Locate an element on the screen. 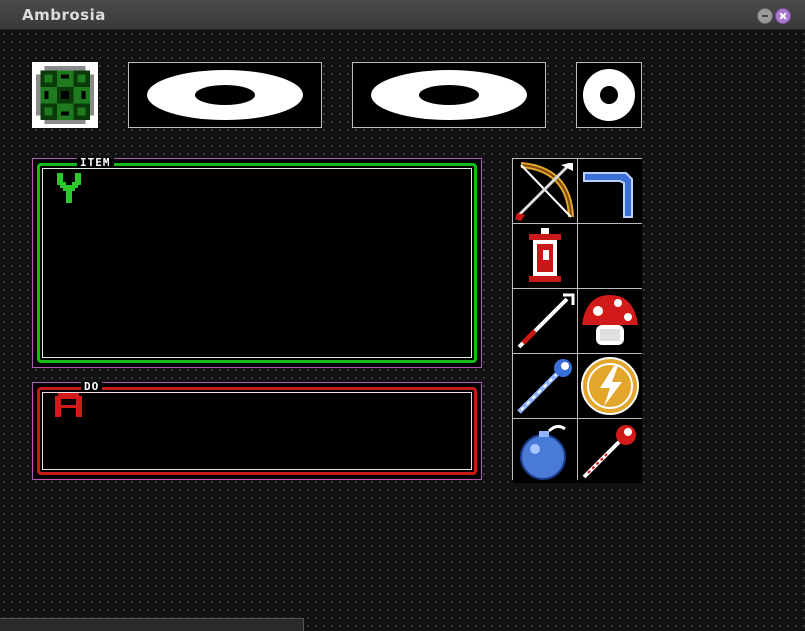 The width and height of the screenshot is (805, 631). mushroom-icon is located at coordinates (610, 320).